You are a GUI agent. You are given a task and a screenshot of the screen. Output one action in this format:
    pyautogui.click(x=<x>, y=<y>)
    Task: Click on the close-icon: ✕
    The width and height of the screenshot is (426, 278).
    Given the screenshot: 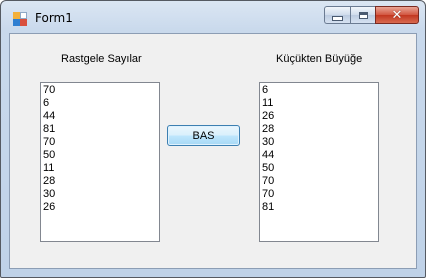 What is the action you would take?
    pyautogui.click(x=397, y=15)
    